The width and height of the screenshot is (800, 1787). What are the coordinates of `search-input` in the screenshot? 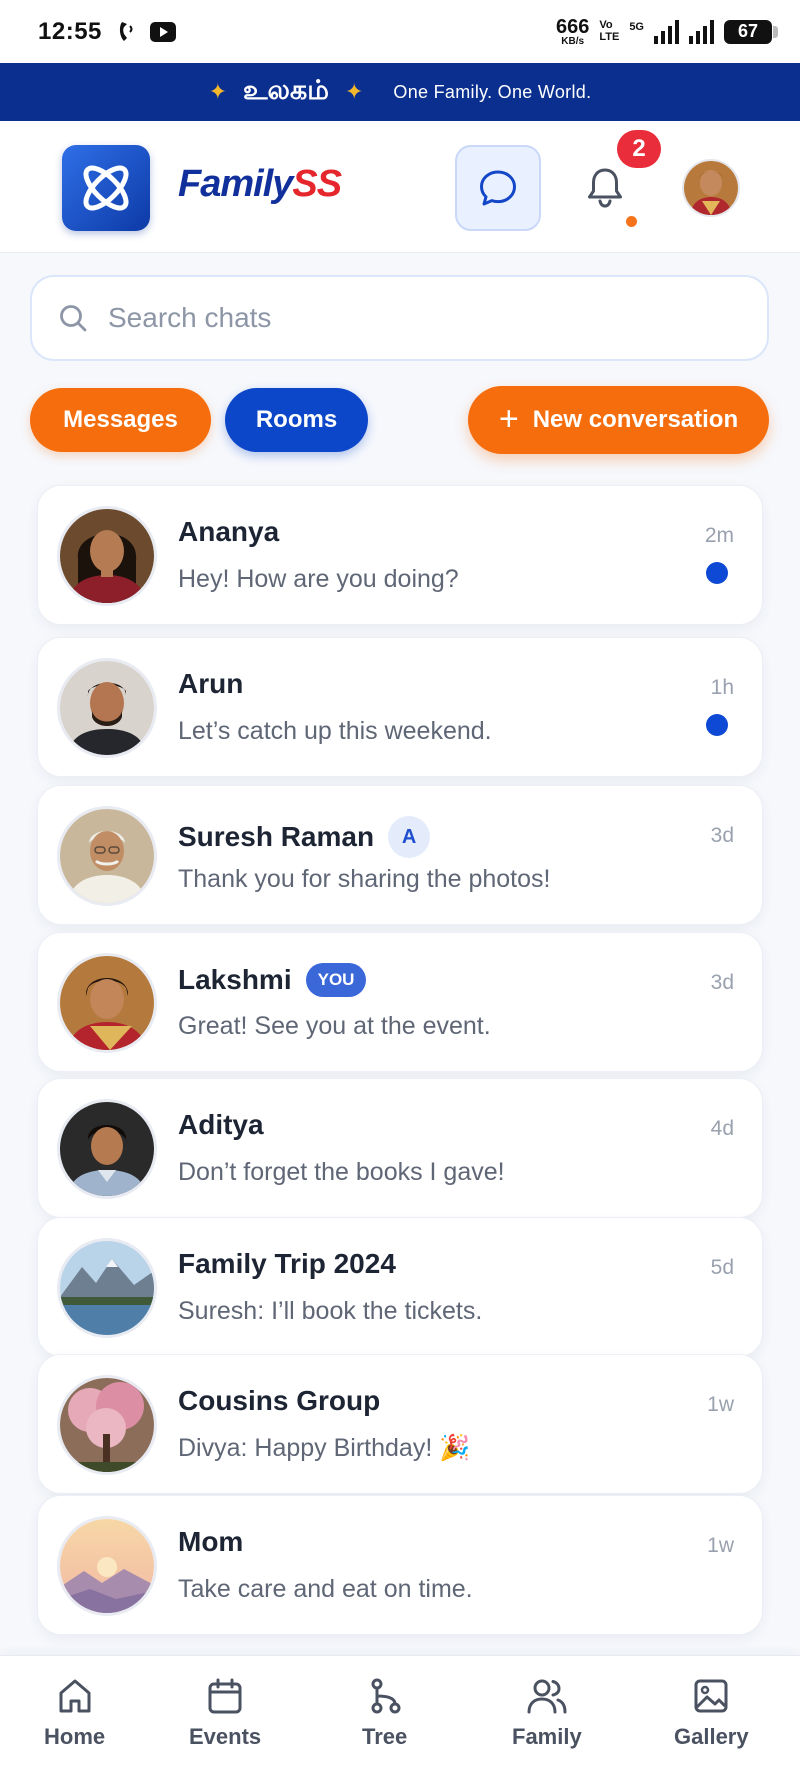 It's located at (408, 318).